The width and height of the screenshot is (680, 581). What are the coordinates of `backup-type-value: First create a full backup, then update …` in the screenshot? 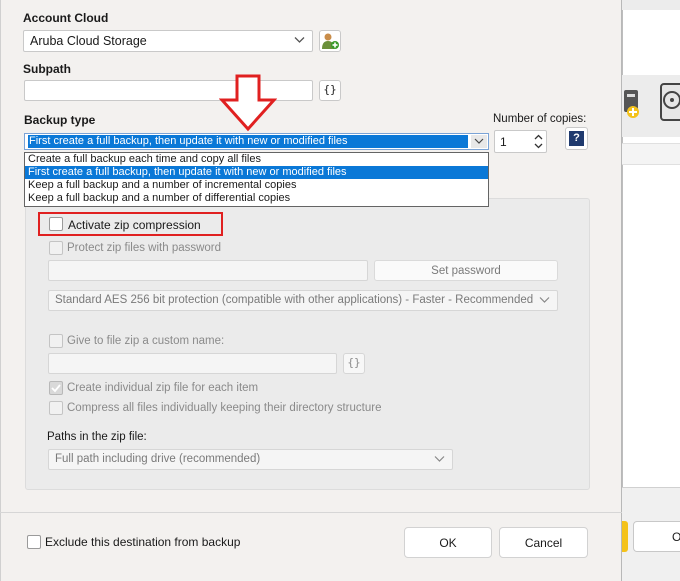 It's located at (248, 141).